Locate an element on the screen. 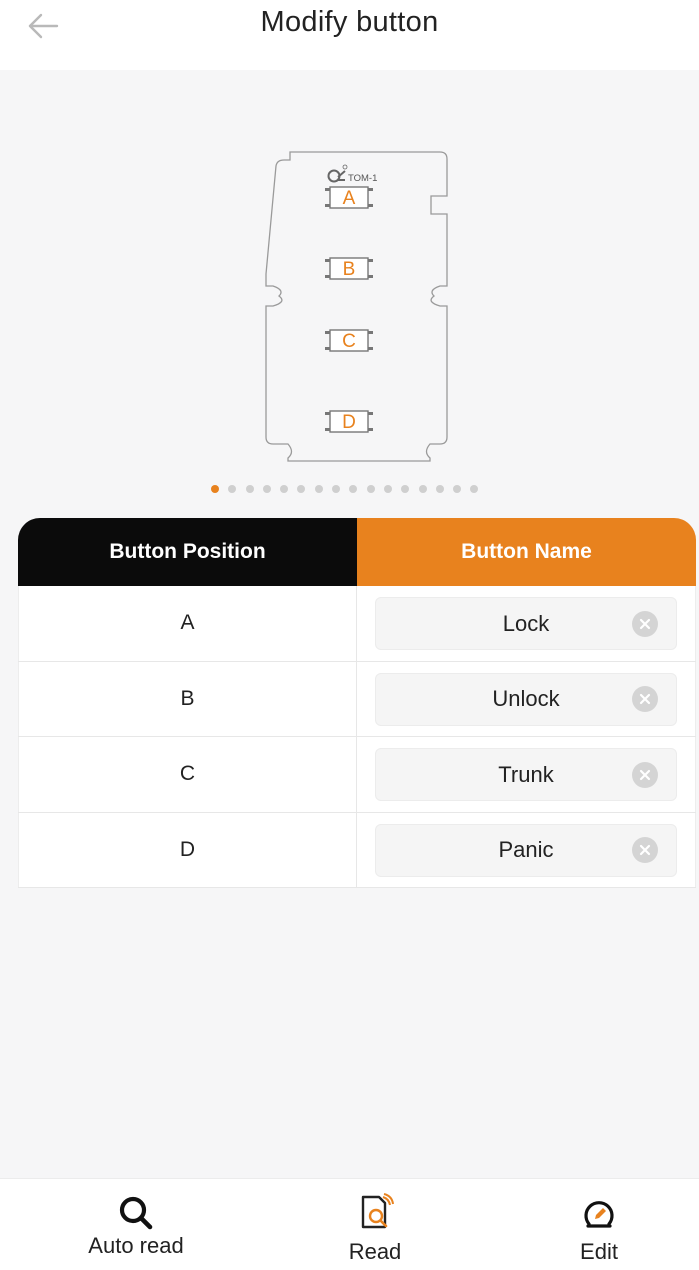  carousel-indicator is located at coordinates (345, 489).